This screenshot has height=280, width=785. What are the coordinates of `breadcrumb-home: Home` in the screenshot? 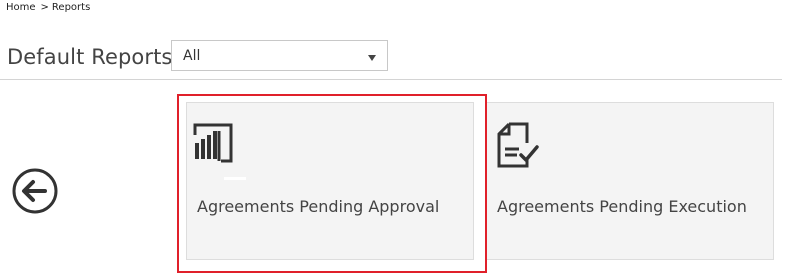 It's located at (21, 7).